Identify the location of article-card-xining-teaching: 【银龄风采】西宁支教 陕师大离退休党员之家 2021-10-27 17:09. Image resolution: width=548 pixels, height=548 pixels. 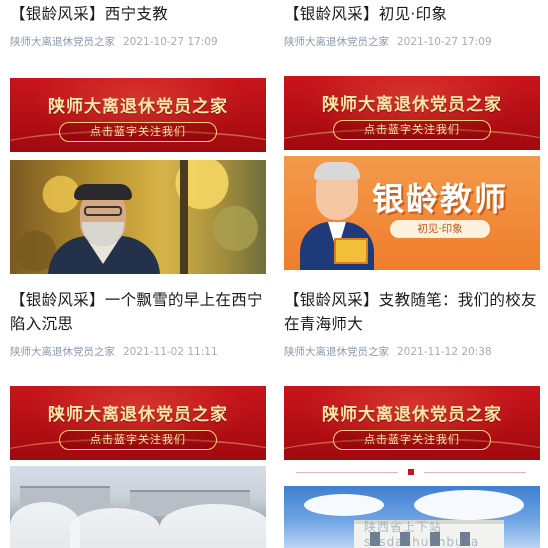
(138, 25).